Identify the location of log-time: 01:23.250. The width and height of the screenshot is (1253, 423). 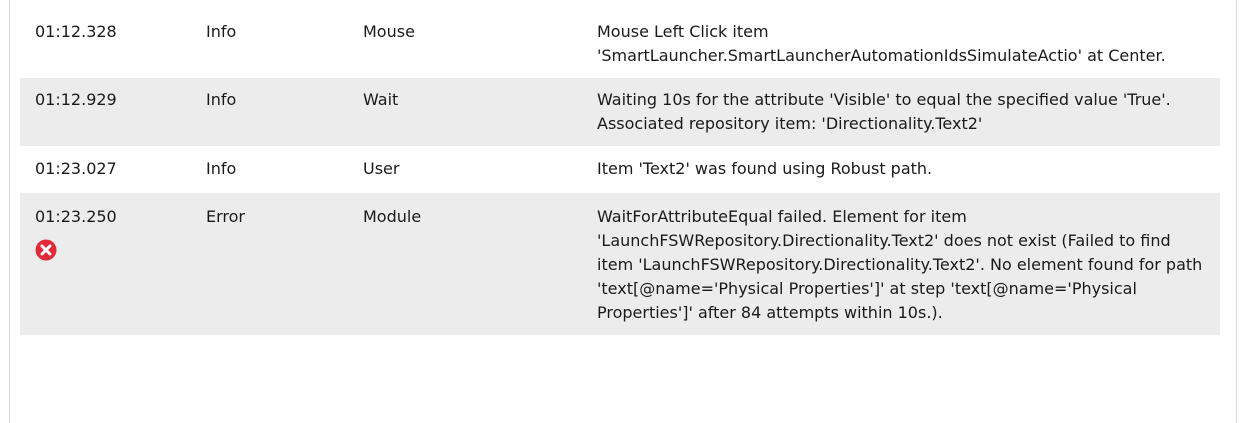
(76, 216).